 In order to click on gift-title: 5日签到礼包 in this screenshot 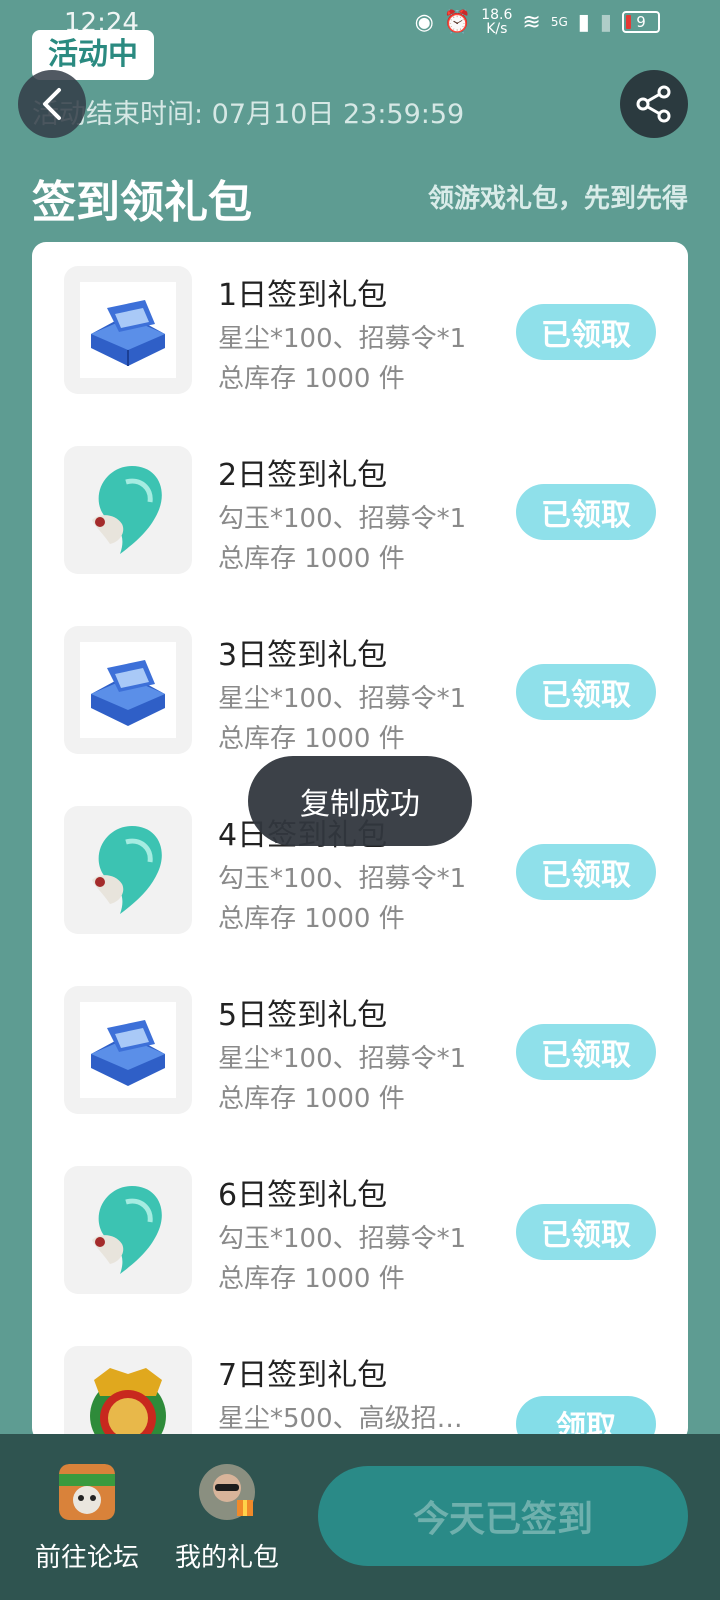, I will do `click(303, 1015)`.